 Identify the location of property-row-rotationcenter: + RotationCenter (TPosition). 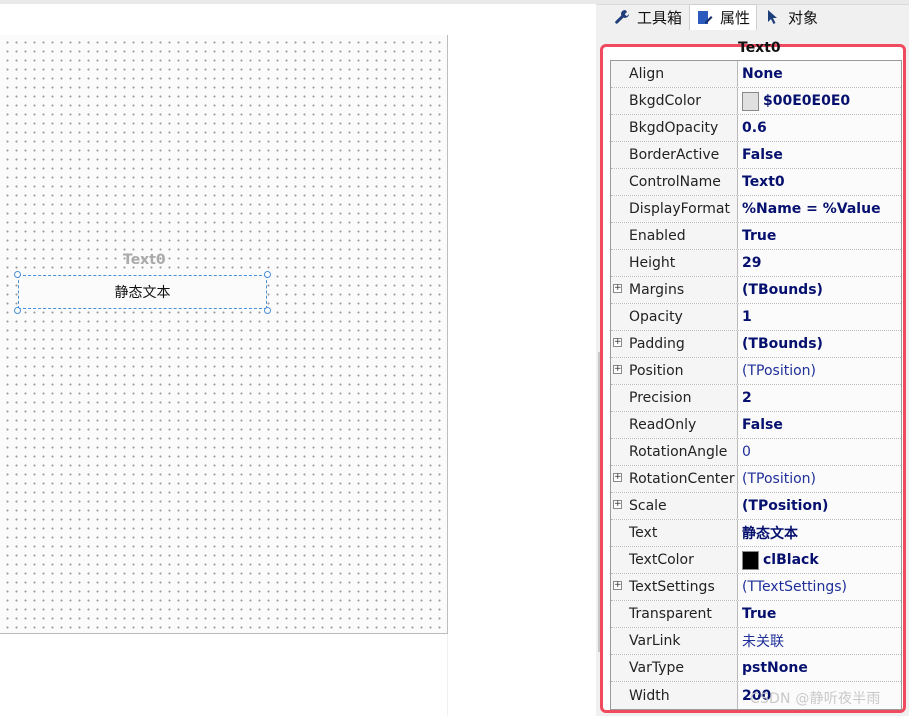
(756, 479).